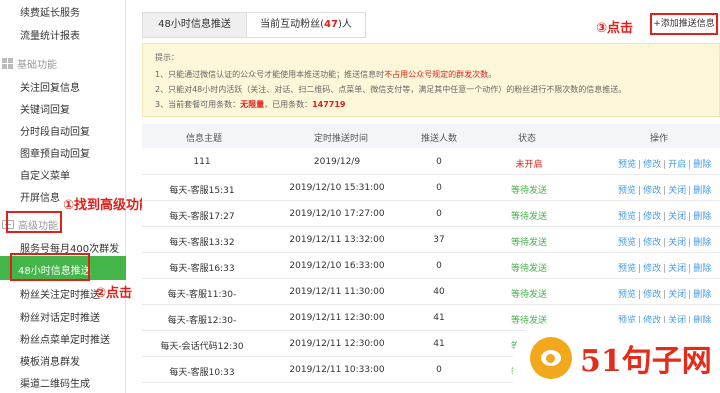 The height and width of the screenshot is (393, 720). I want to click on table-header: 信息主题 定时推送时间 推送人数 状态 操作, so click(431, 136).